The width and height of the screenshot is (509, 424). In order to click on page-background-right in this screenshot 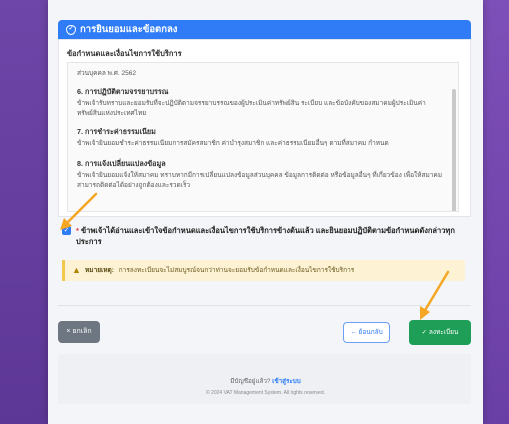, I will do `click(496, 212)`.